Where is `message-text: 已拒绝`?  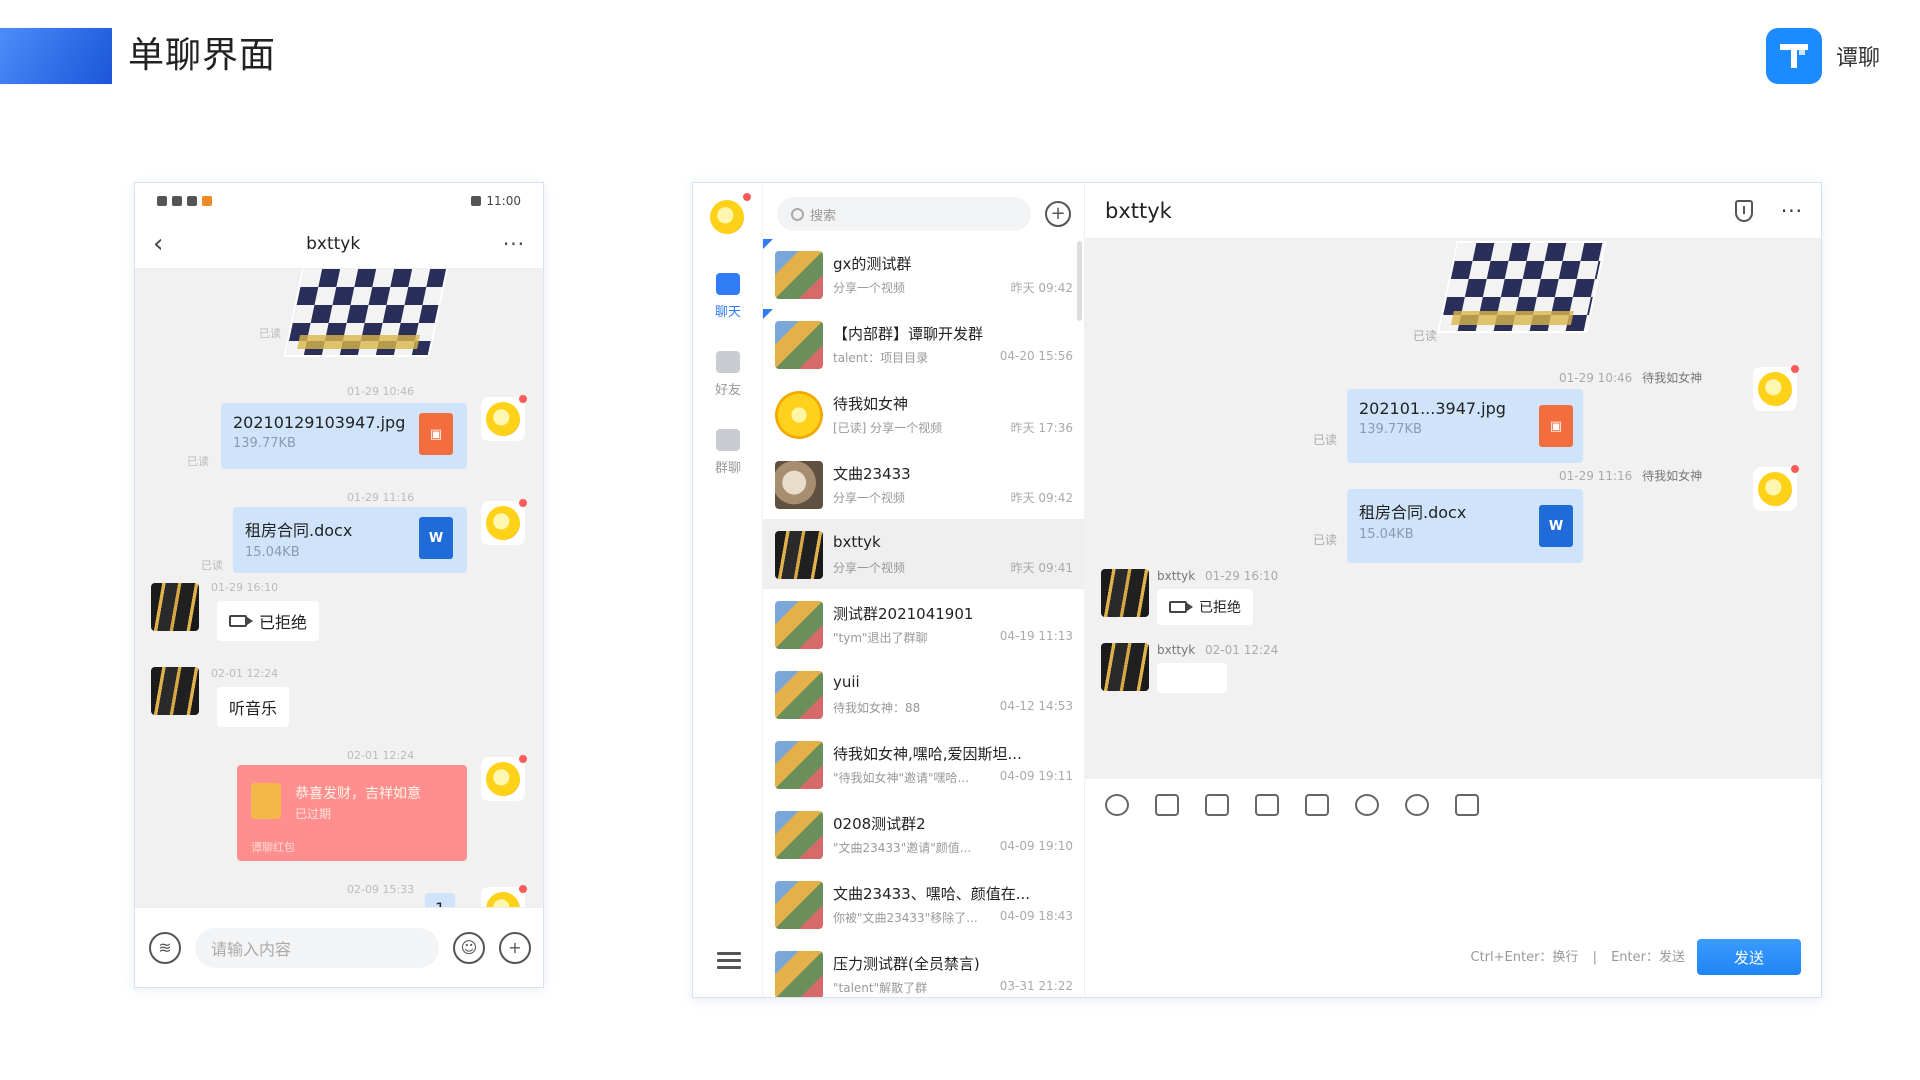 message-text: 已拒绝 is located at coordinates (1220, 608).